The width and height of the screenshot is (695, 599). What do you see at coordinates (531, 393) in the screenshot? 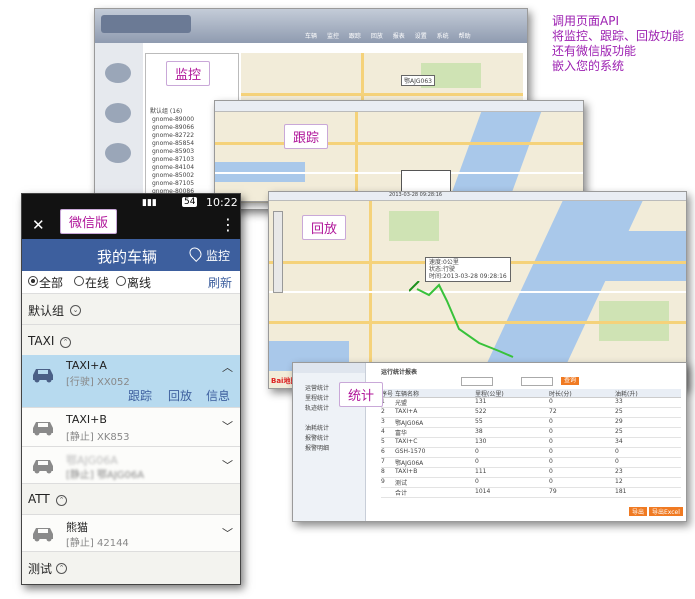
I see `table-header: 序号 车辆名称 里程(公里) 时长(分) 油耗(升)` at bounding box center [531, 393].